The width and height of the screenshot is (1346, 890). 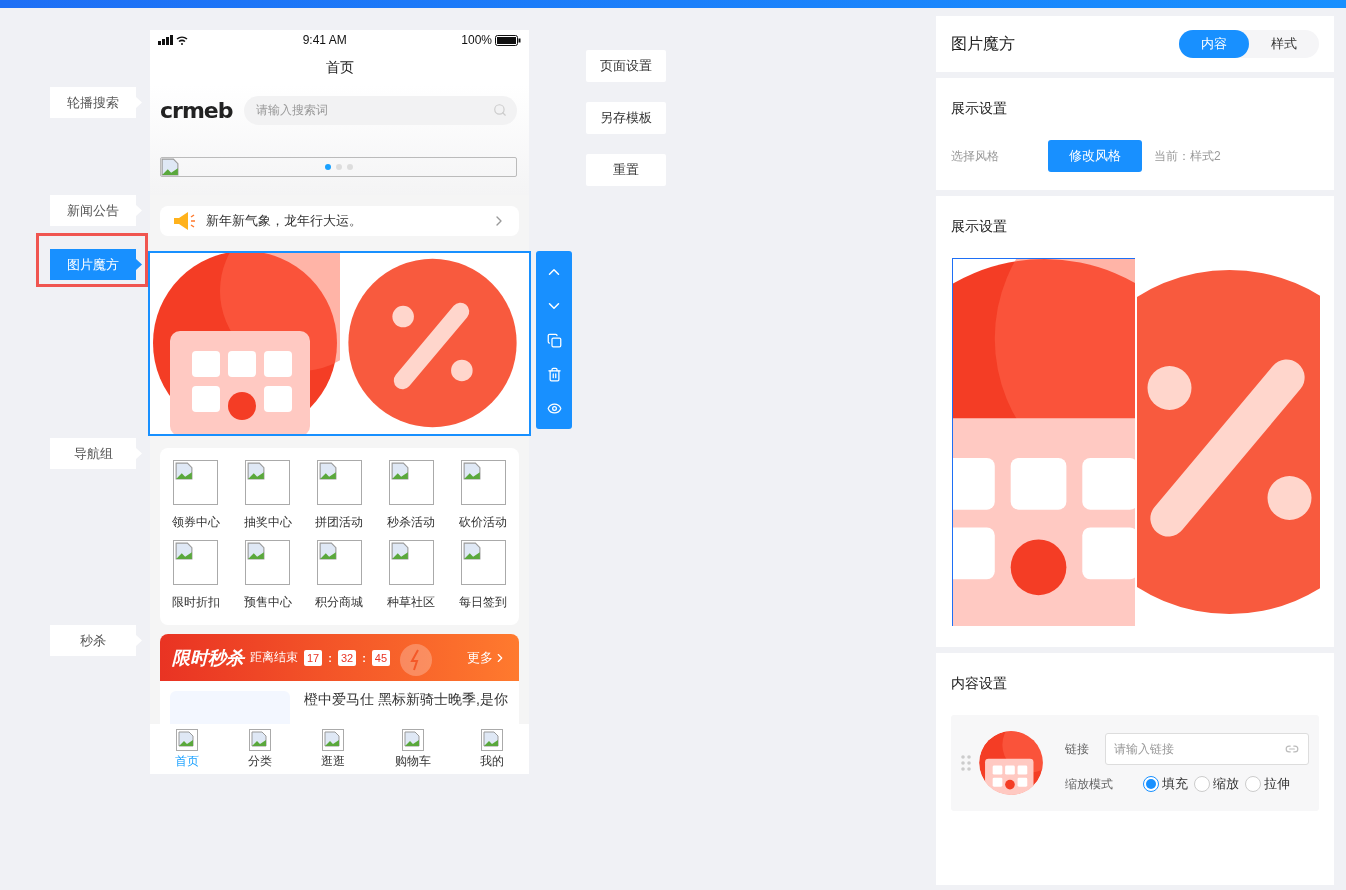 I want to click on eye-icon, so click(x=554, y=408).